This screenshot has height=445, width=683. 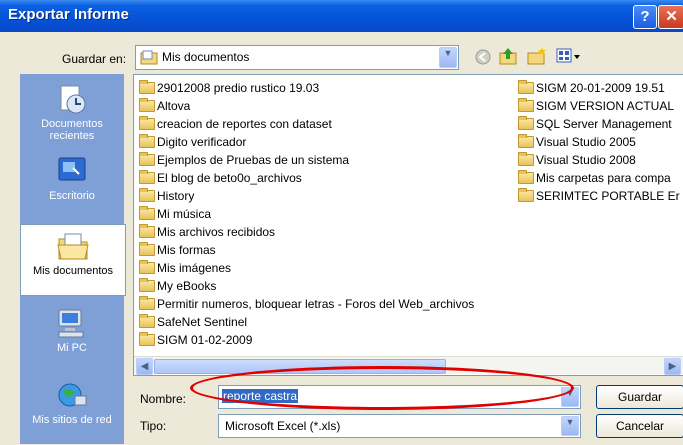 I want to click on file-item: SQL Server Management, so click(x=595, y=123).